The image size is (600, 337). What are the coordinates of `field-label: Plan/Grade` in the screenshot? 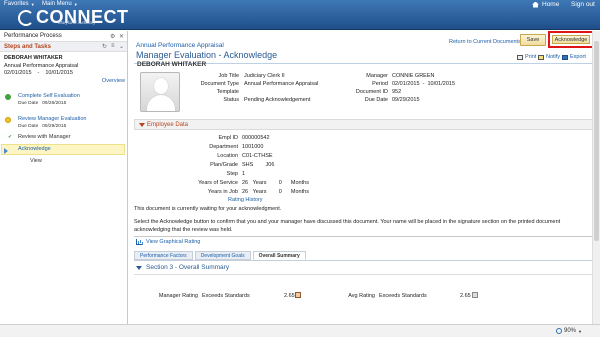 It's located at (224, 165).